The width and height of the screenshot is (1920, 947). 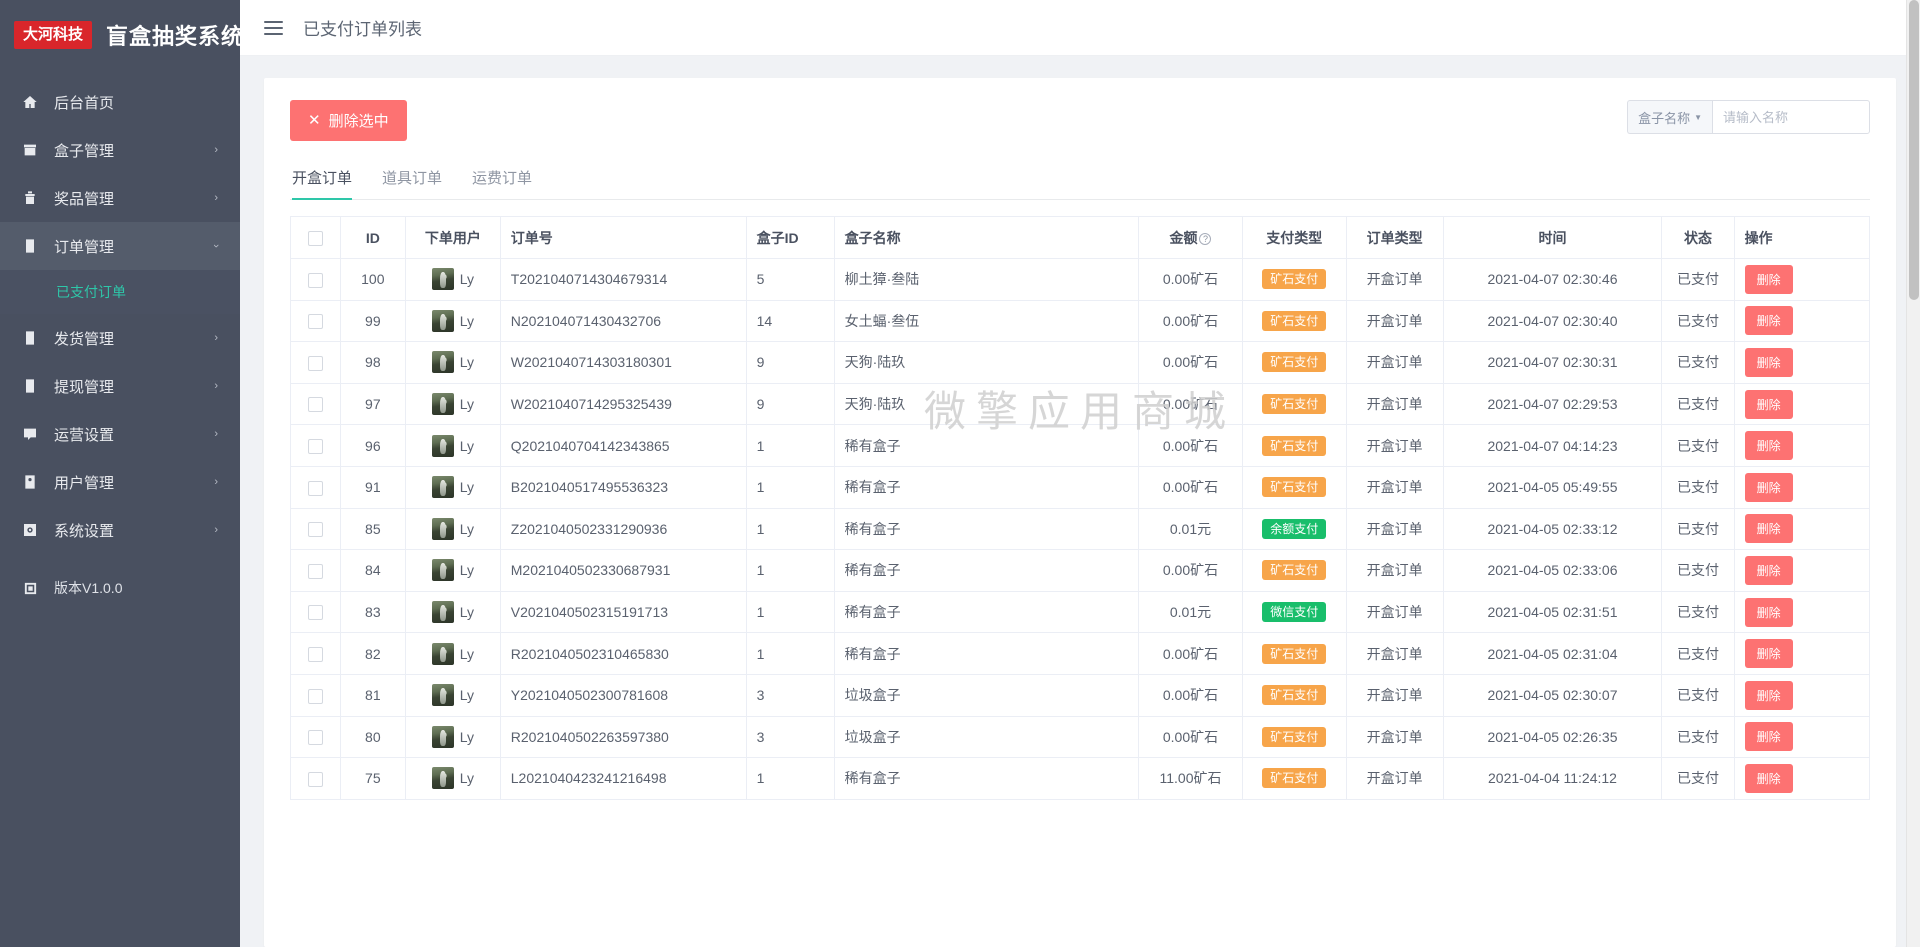 What do you see at coordinates (84, 339) in the screenshot?
I see `sidebar-item-label: 发货管理` at bounding box center [84, 339].